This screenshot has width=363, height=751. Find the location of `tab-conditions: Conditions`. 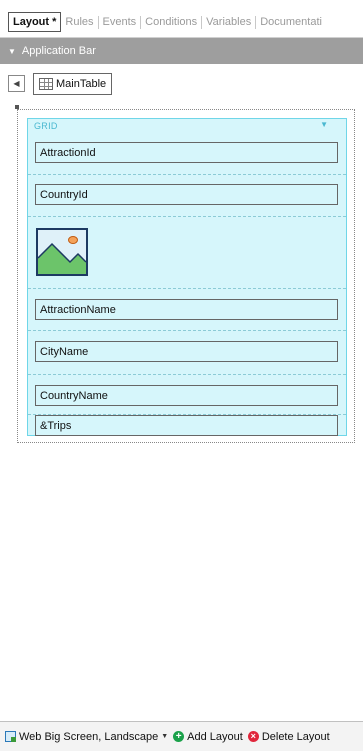

tab-conditions: Conditions is located at coordinates (171, 22).